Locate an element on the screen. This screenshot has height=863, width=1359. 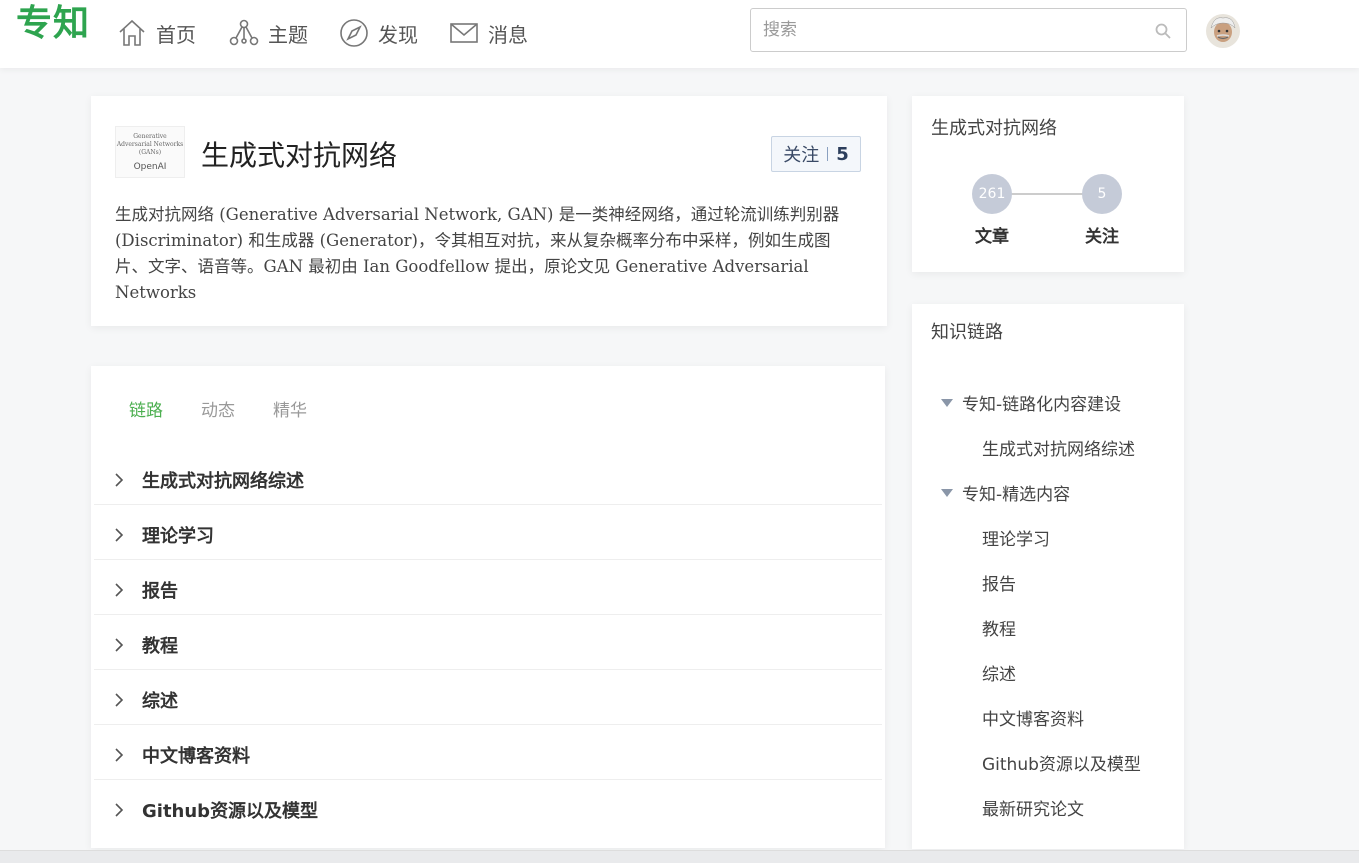
tab-featured: 精华 is located at coordinates (290, 408).